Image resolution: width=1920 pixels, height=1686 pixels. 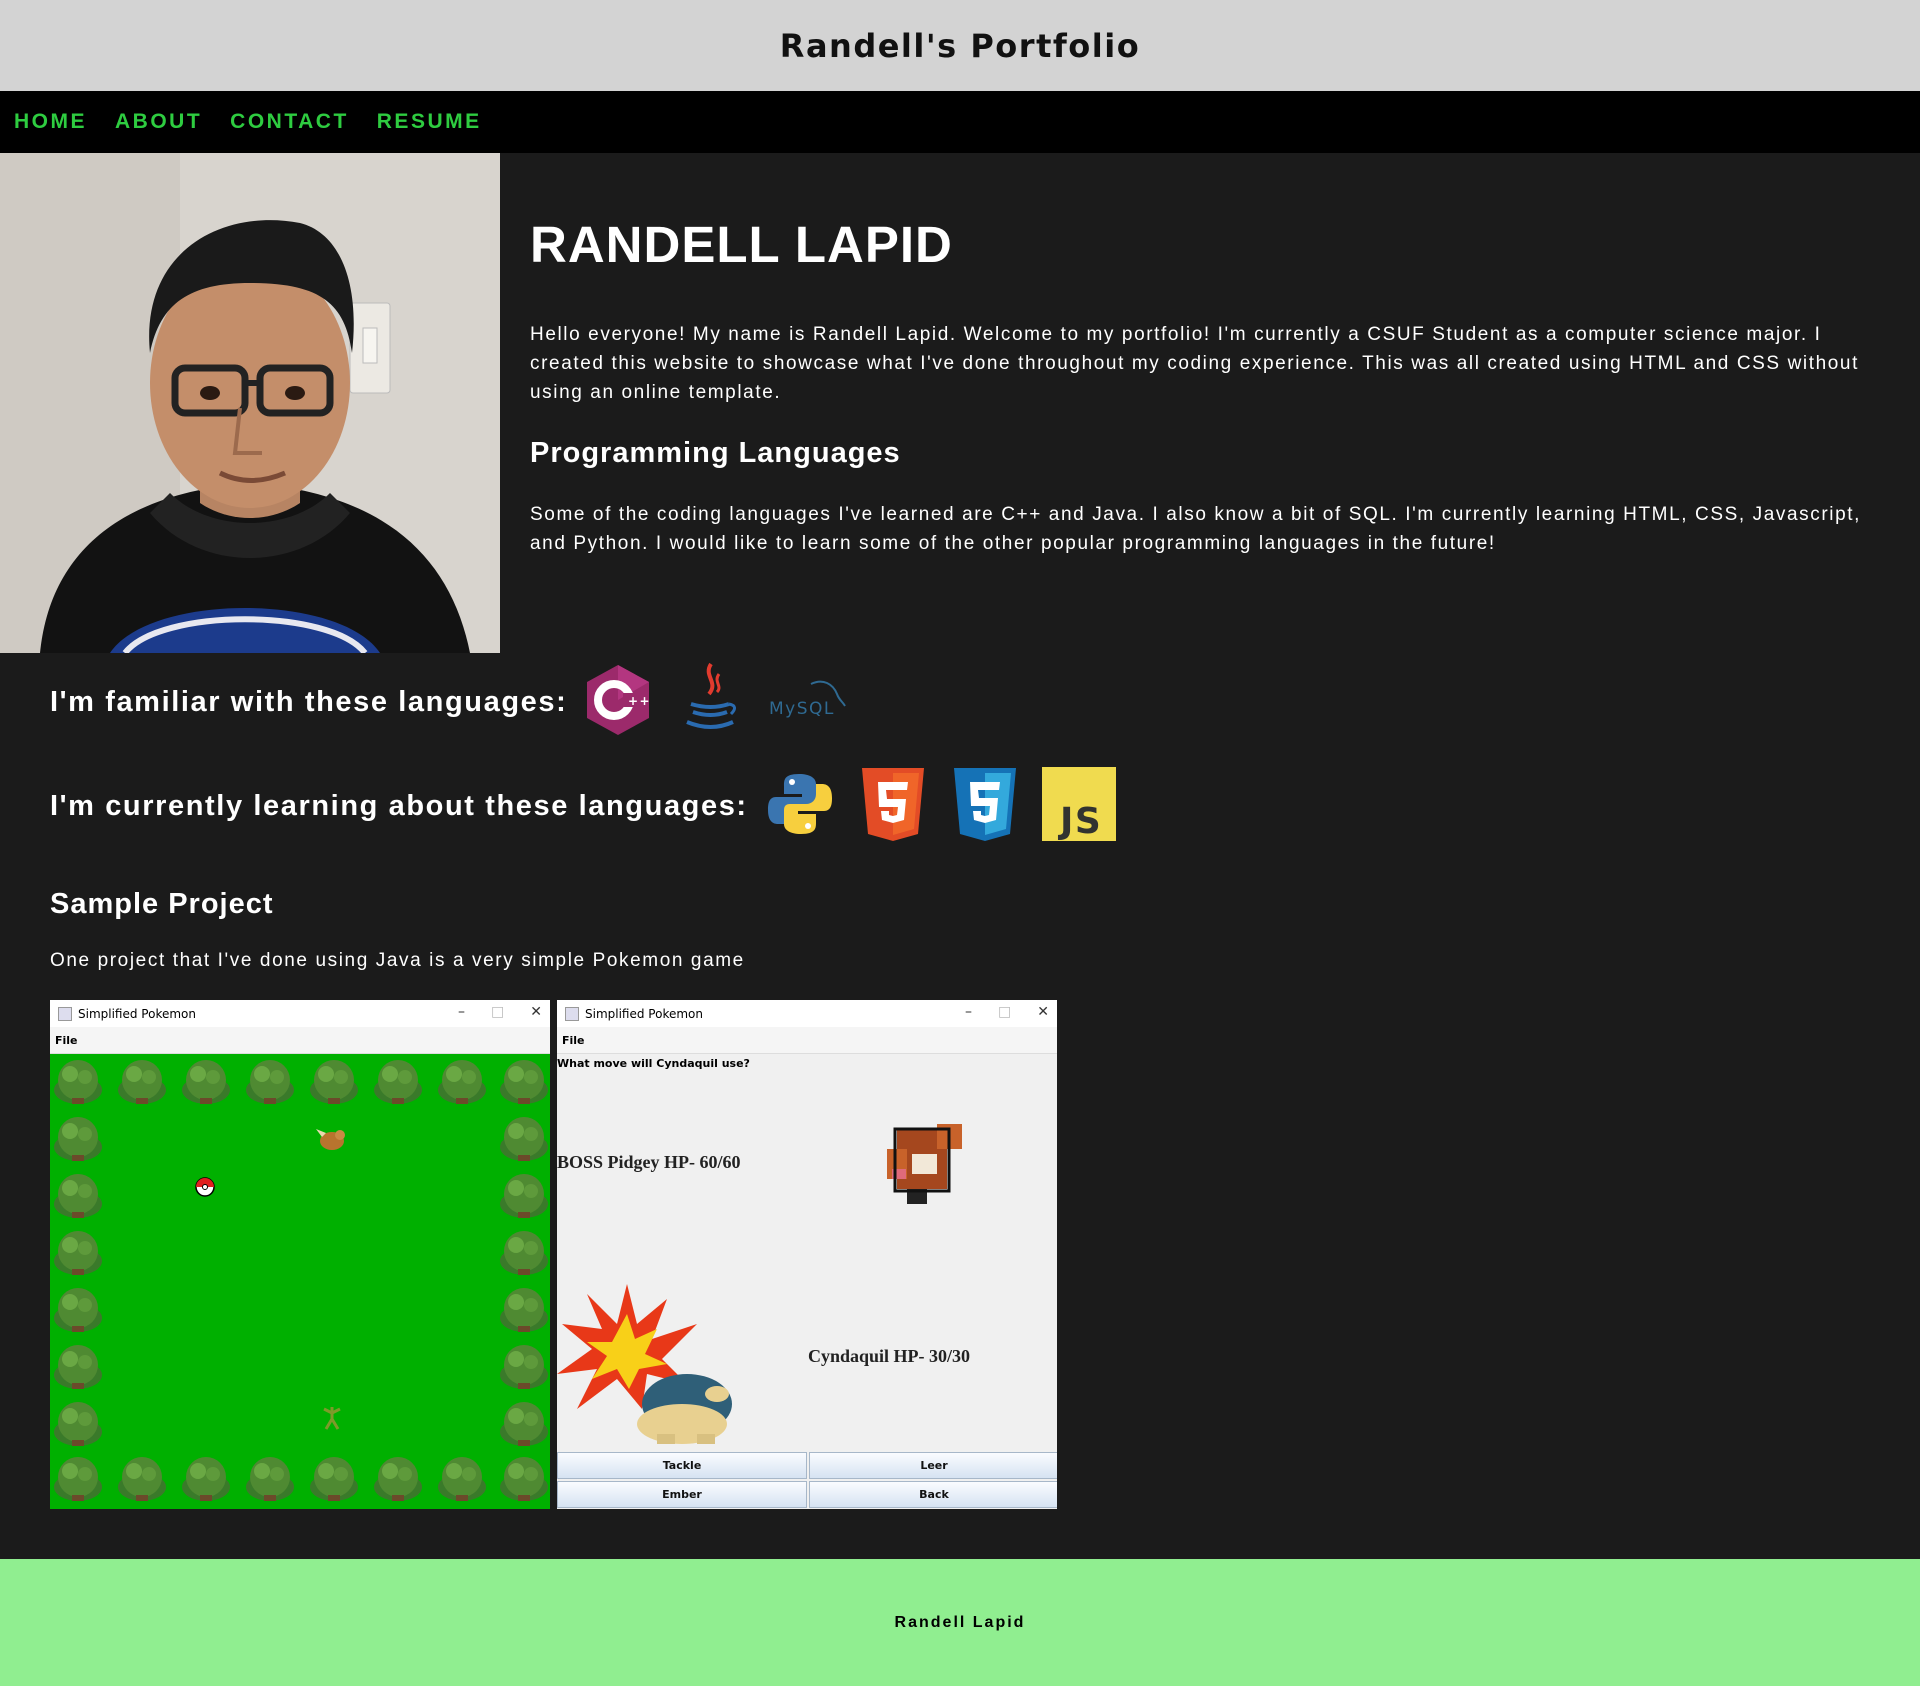 I want to click on site-header: Randell's Portfolio, so click(x=960, y=45).